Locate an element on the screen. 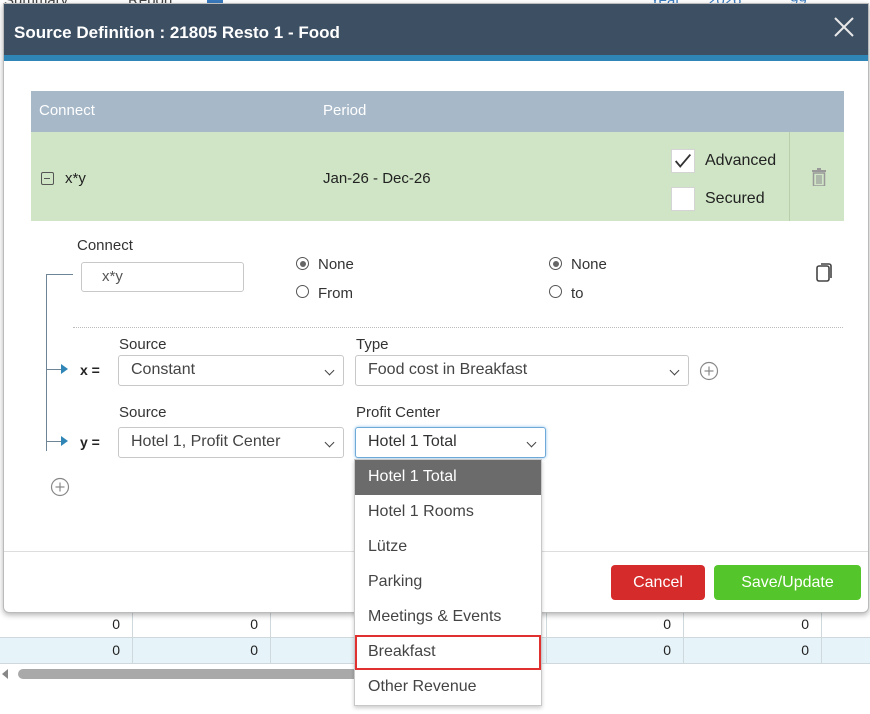 Image resolution: width=870 pixels, height=714 pixels. column-header-connect: Connect is located at coordinates (67, 110).